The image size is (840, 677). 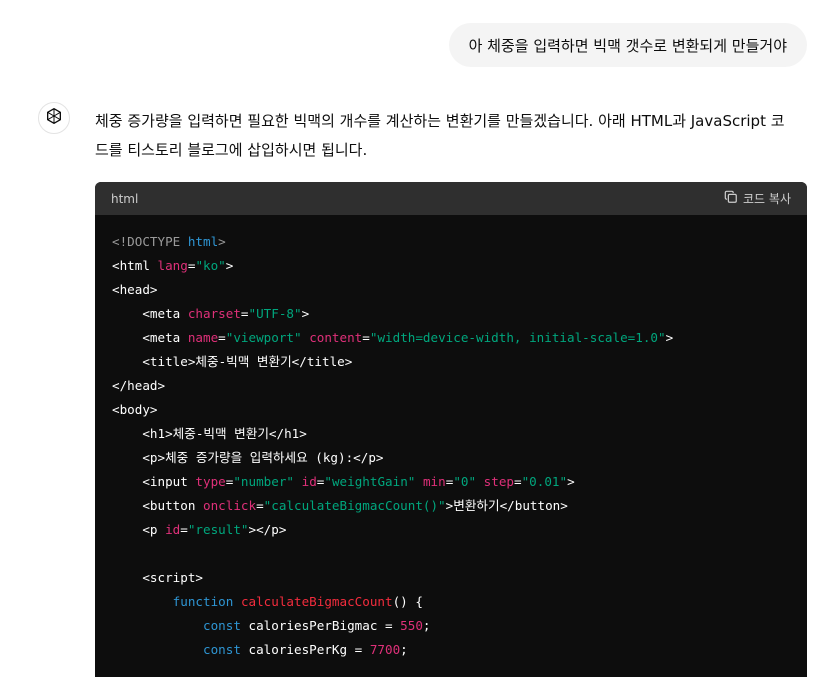 What do you see at coordinates (210, 481) in the screenshot?
I see `code-token: type` at bounding box center [210, 481].